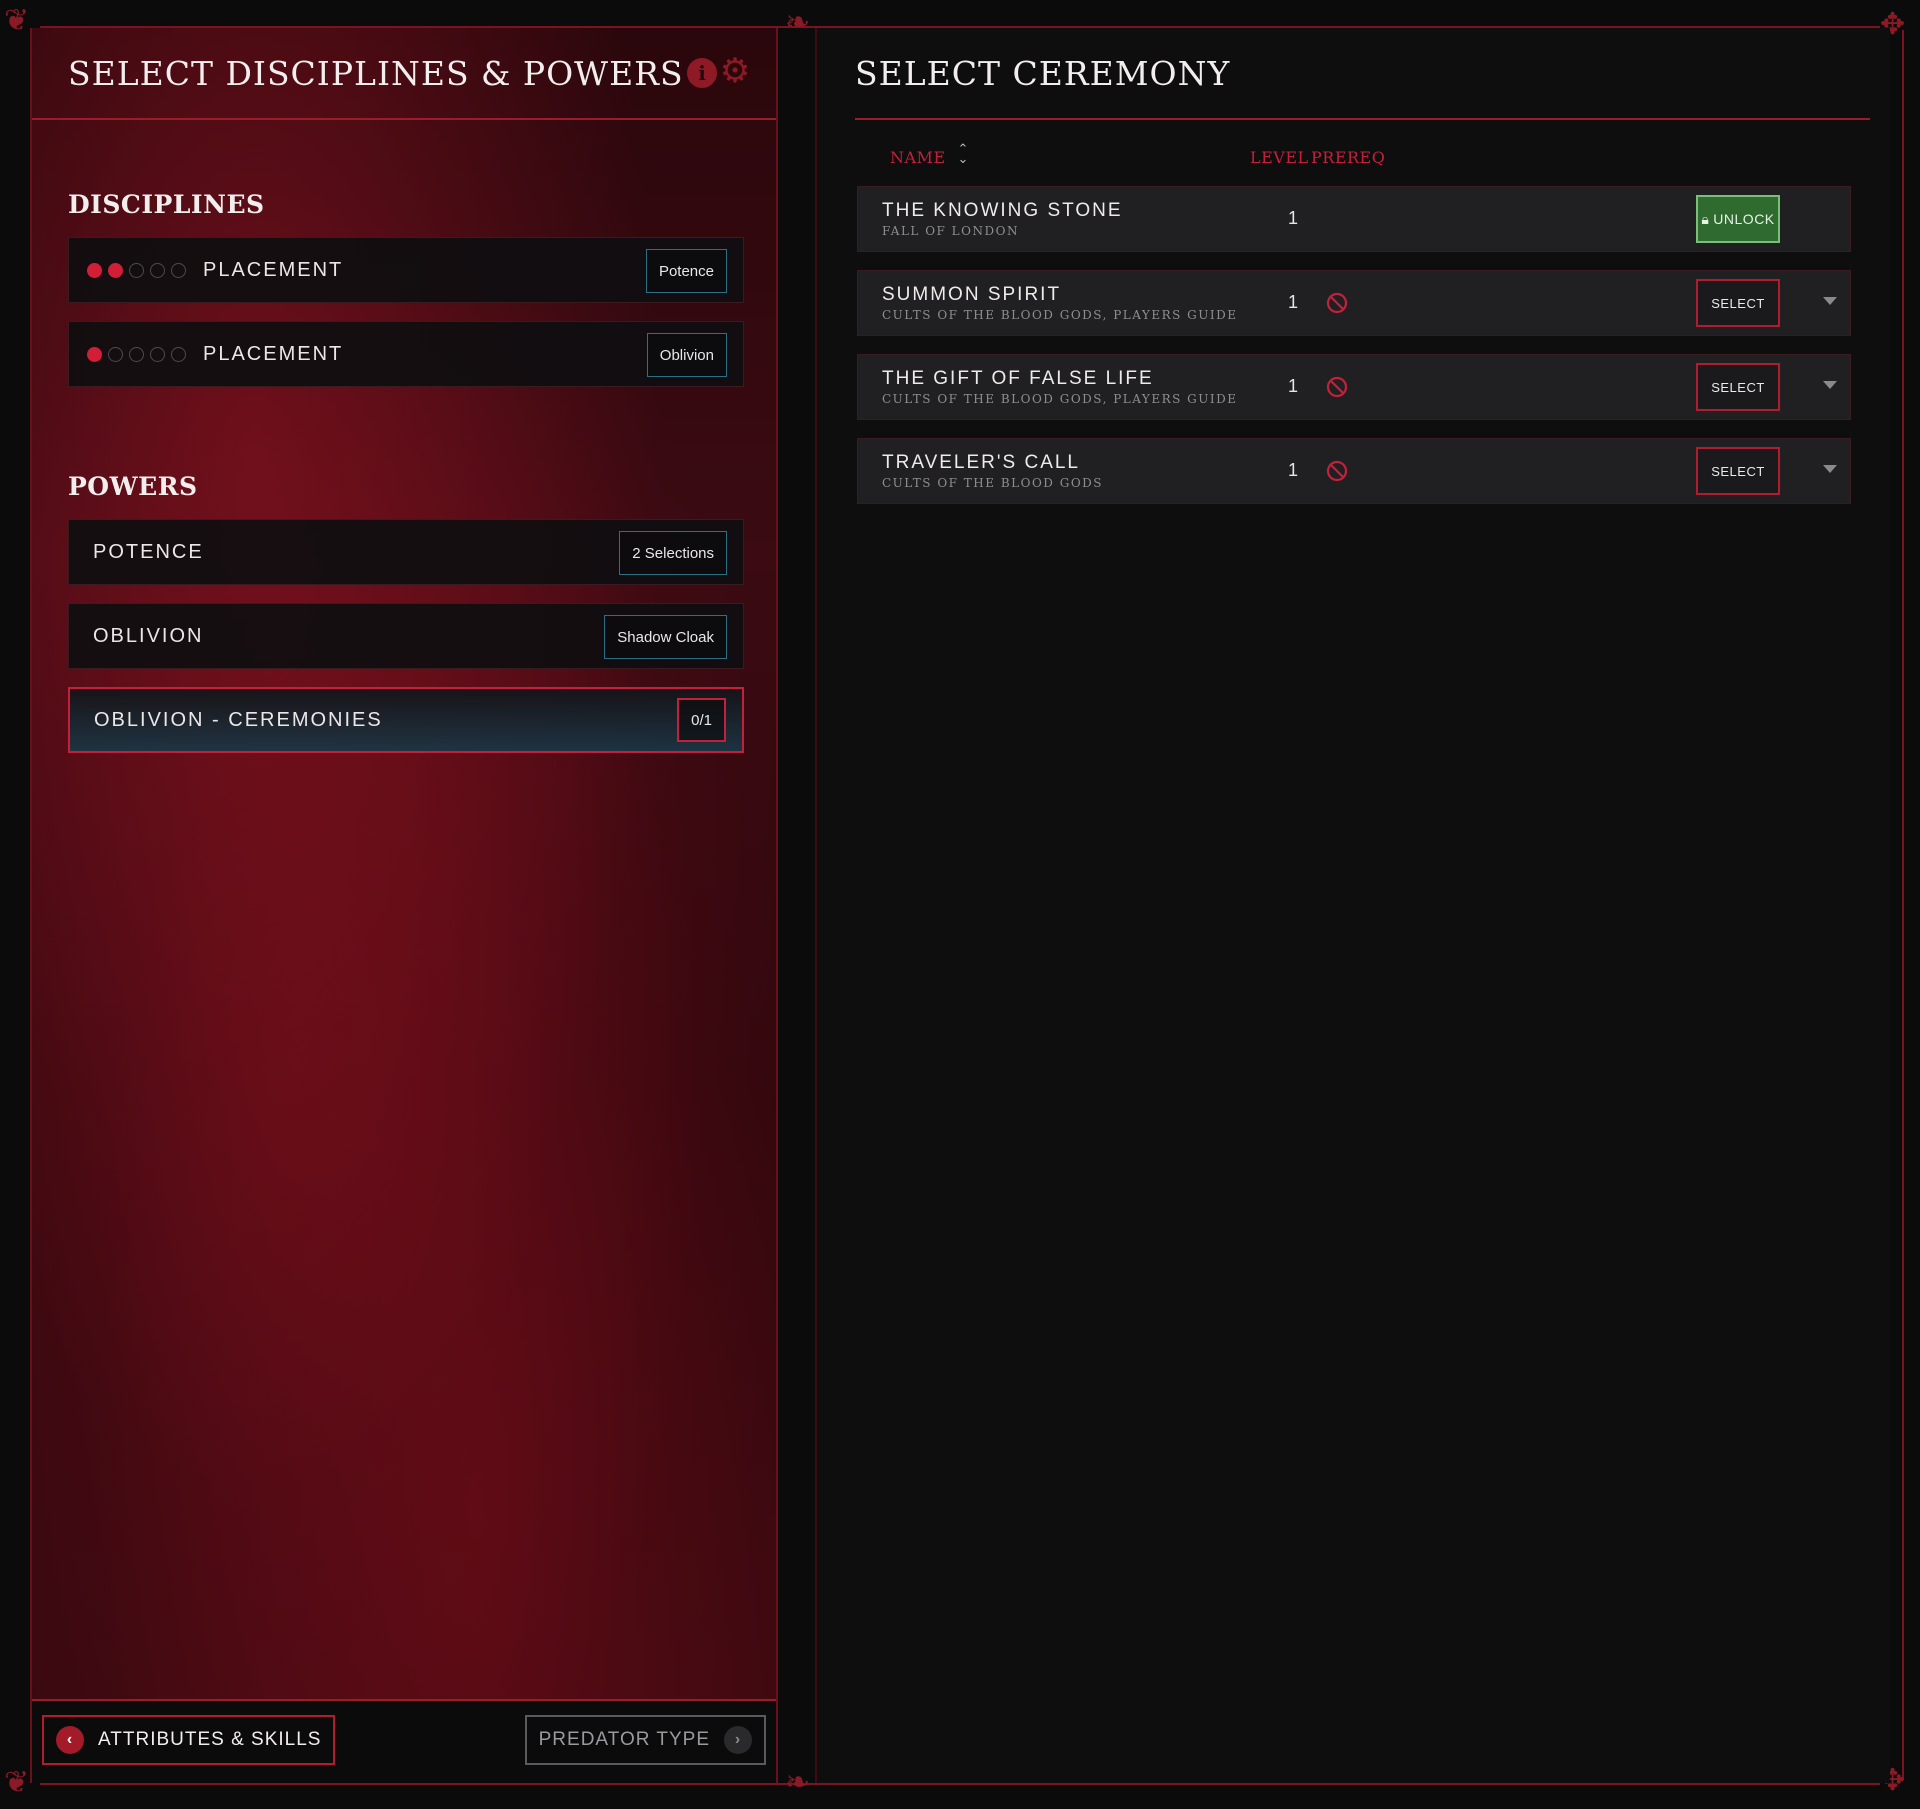  I want to click on ceremony-source: FALL OF LONDON, so click(950, 231).